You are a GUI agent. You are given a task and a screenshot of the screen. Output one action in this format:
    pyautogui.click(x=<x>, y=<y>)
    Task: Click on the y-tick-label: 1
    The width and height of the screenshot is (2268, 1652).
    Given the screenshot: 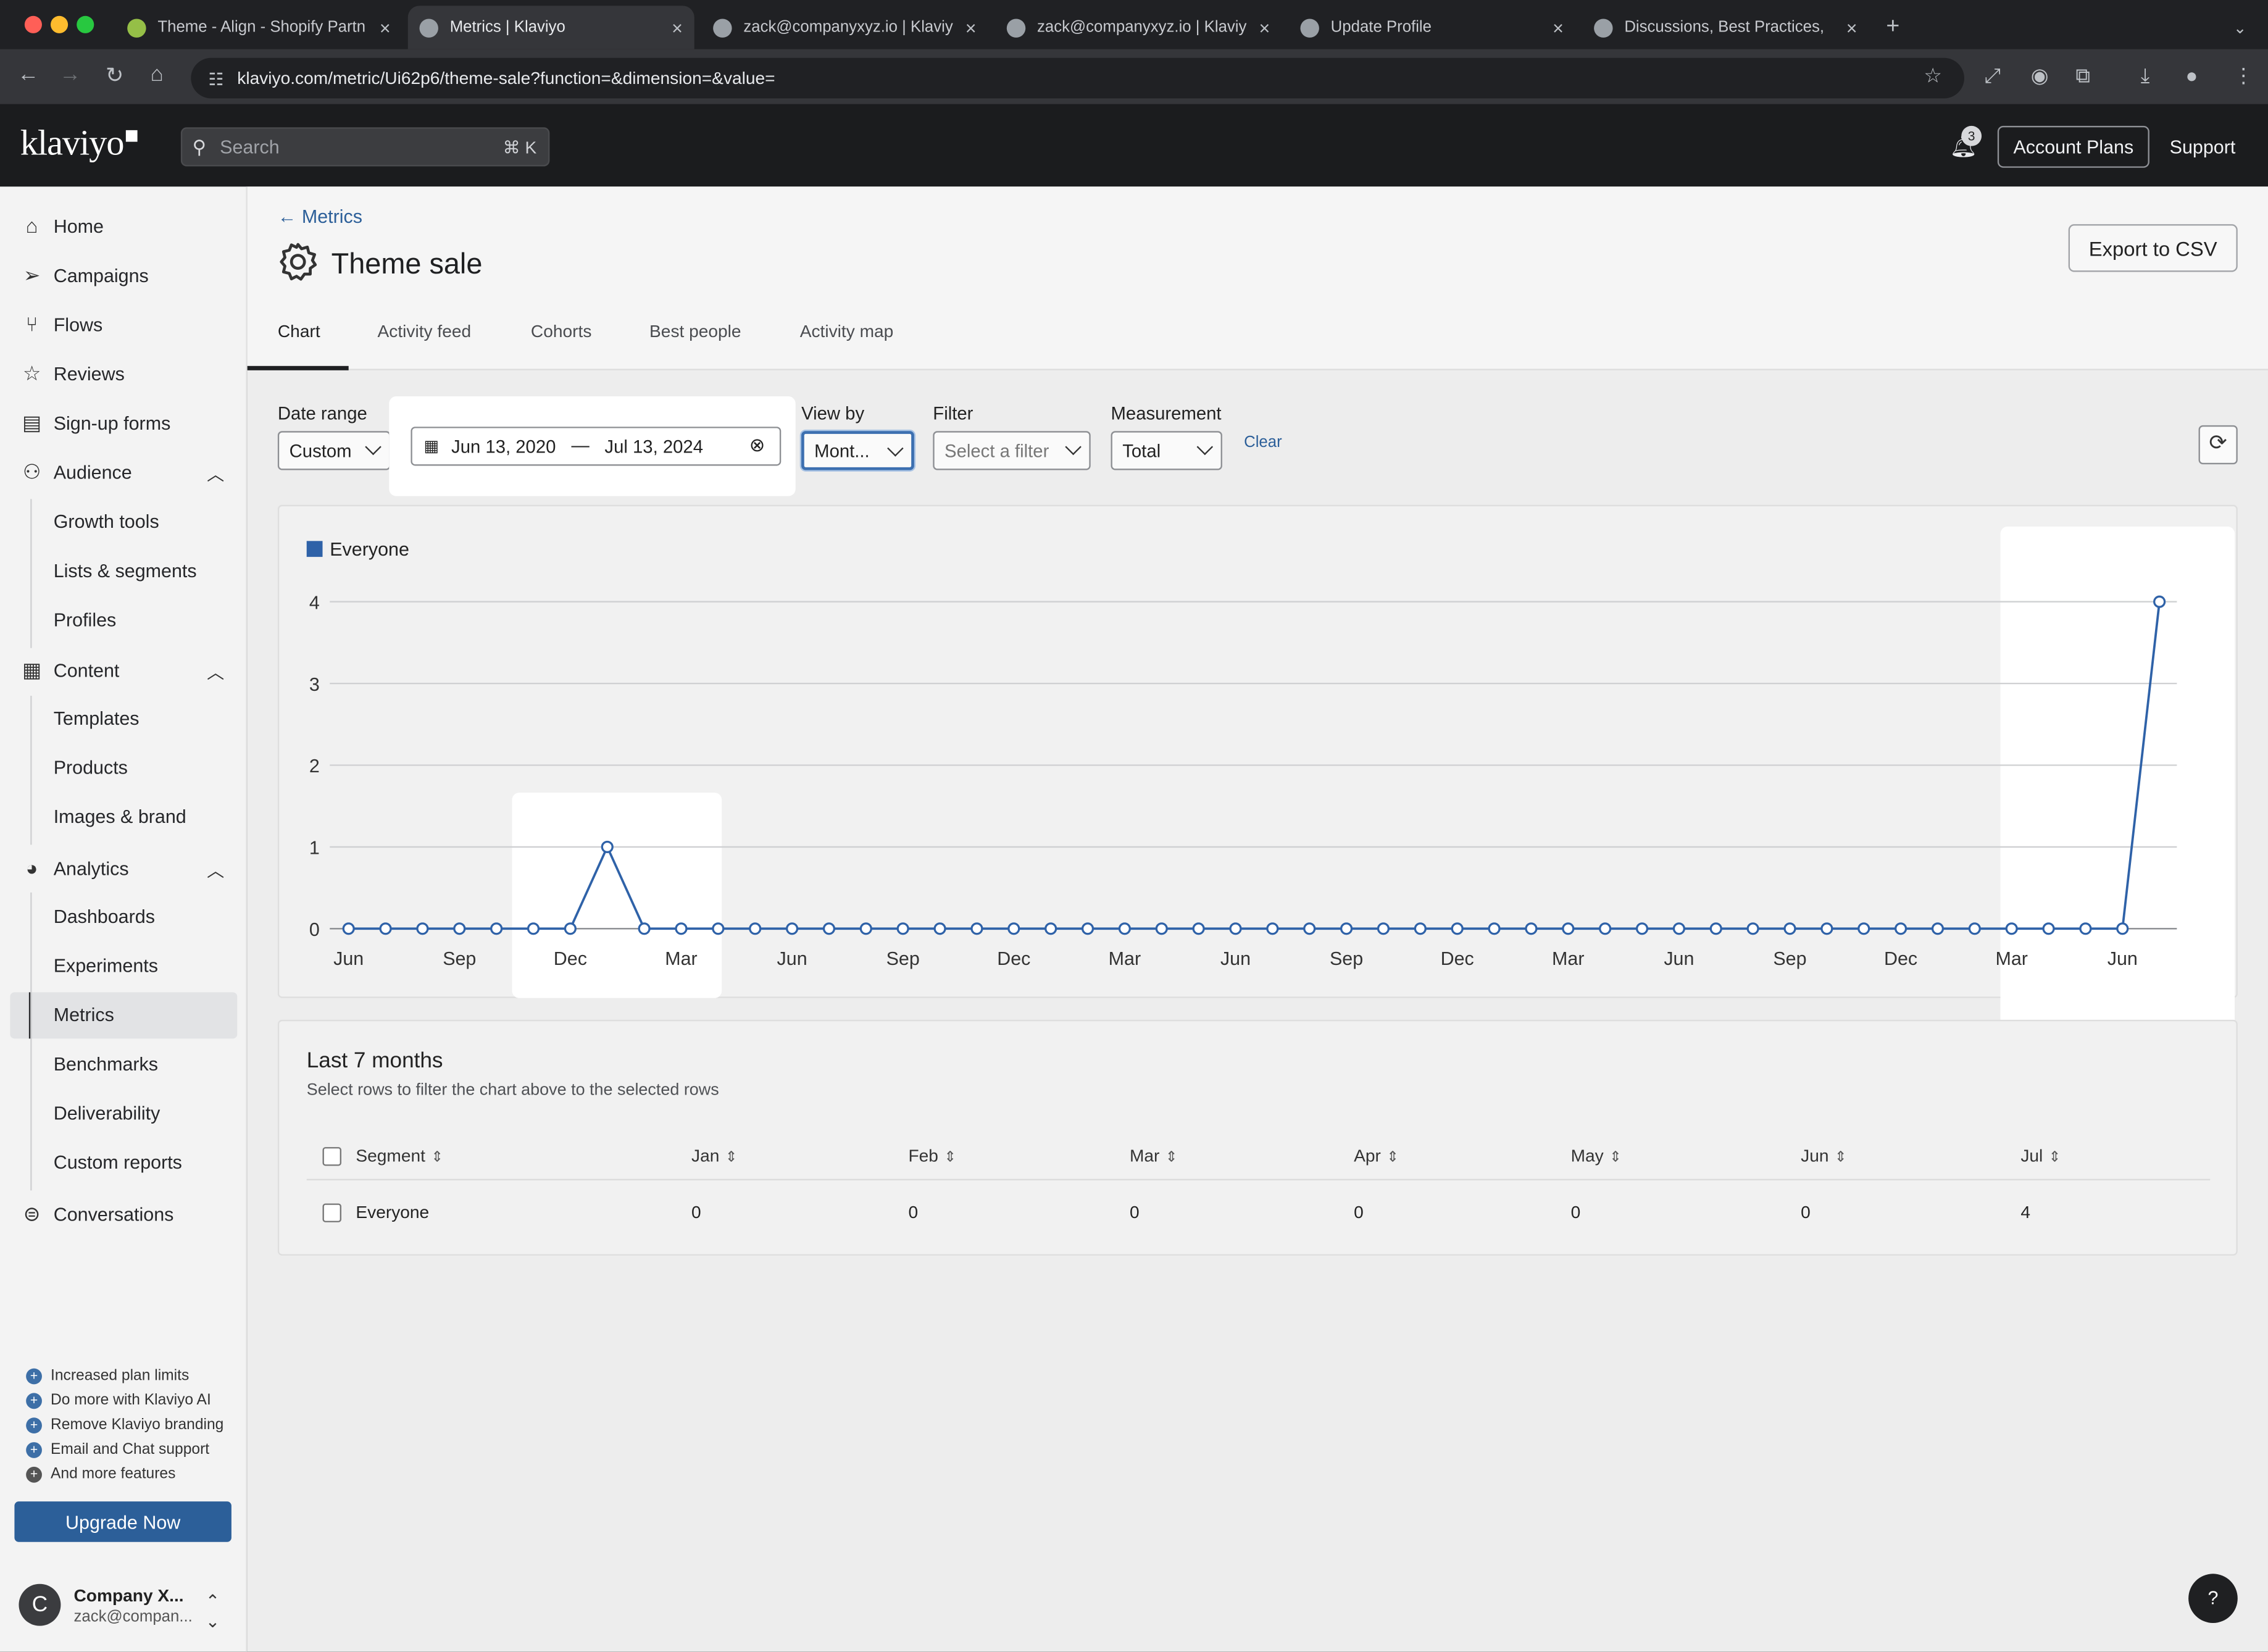 What is the action you would take?
    pyautogui.click(x=314, y=848)
    